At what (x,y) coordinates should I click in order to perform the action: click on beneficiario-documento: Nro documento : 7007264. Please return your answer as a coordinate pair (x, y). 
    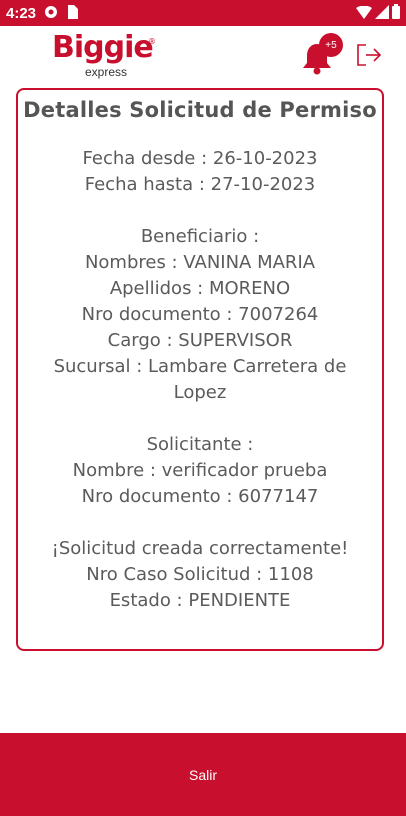
    Looking at the image, I should click on (200, 314).